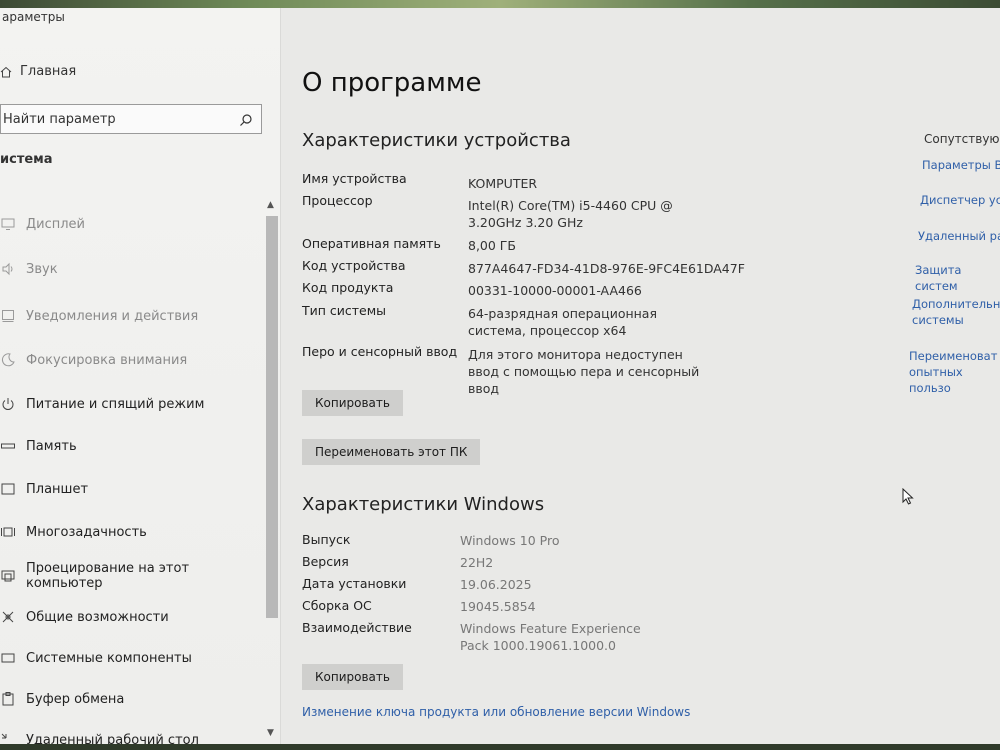 The height and width of the screenshot is (750, 1000). I want to click on sidebar-item-shared-experiences: Общие возможности, so click(131, 617).